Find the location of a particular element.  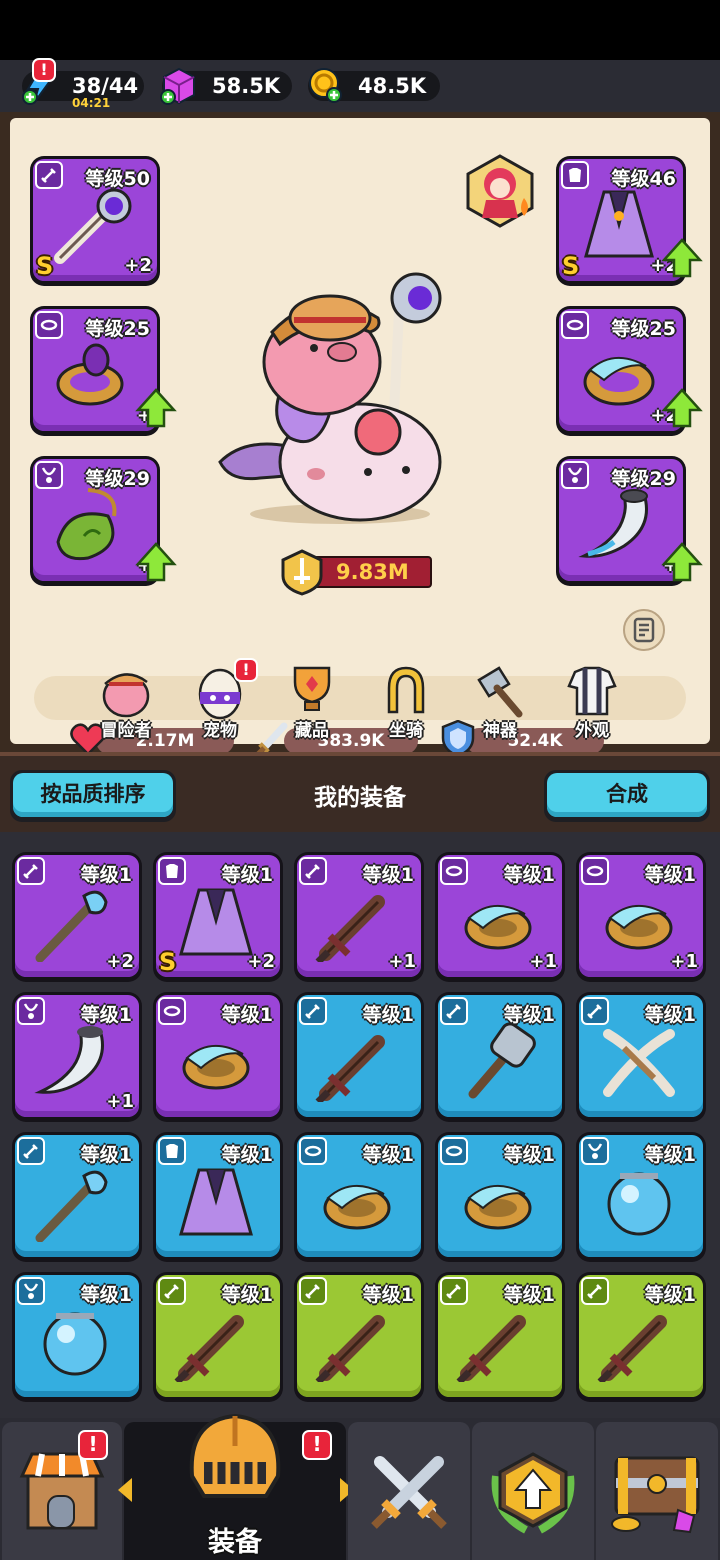

armor-rank: S is located at coordinates (571, 266).